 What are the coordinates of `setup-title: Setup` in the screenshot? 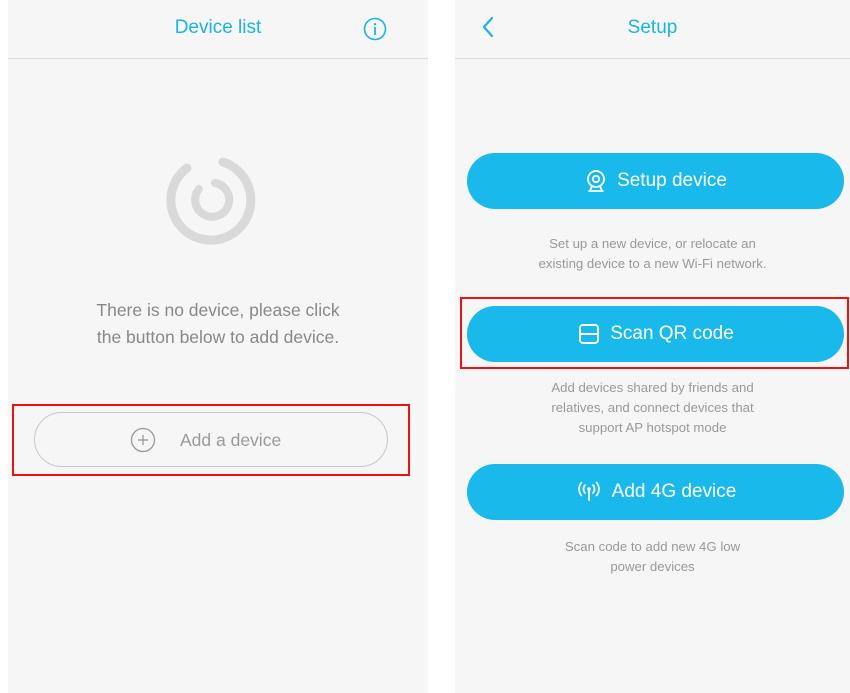 It's located at (652, 27).